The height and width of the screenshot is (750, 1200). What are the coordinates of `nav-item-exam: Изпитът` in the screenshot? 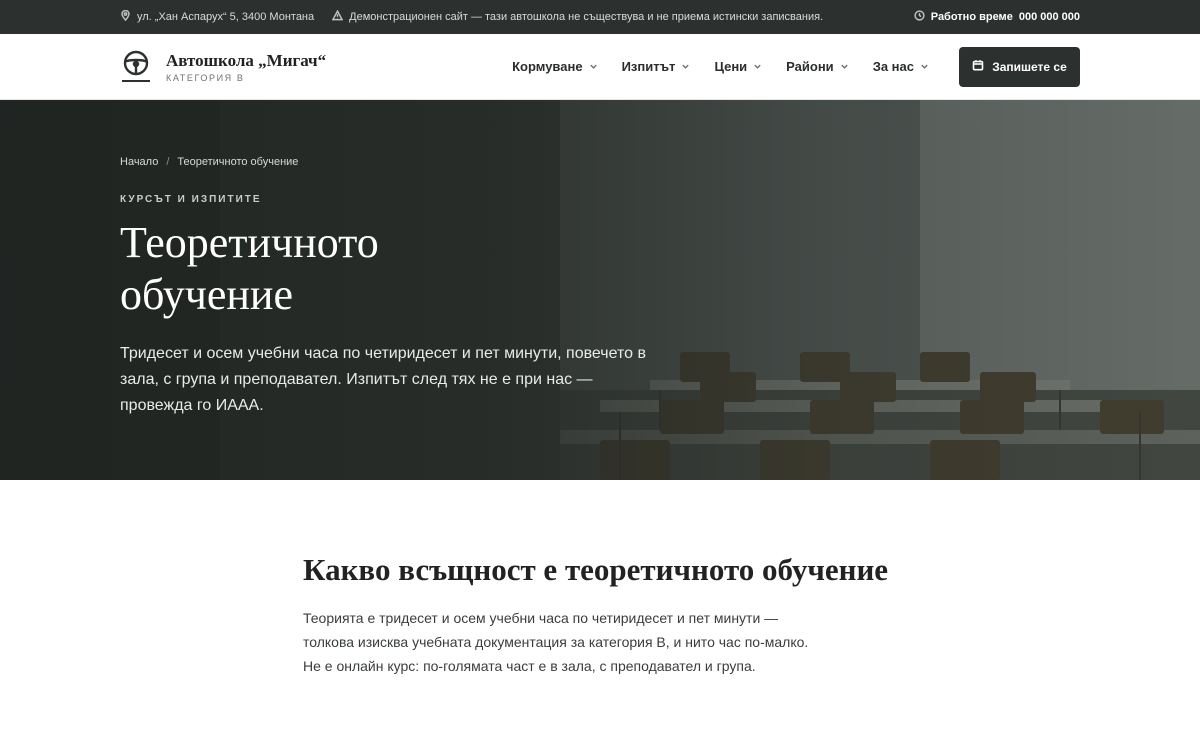 It's located at (656, 66).